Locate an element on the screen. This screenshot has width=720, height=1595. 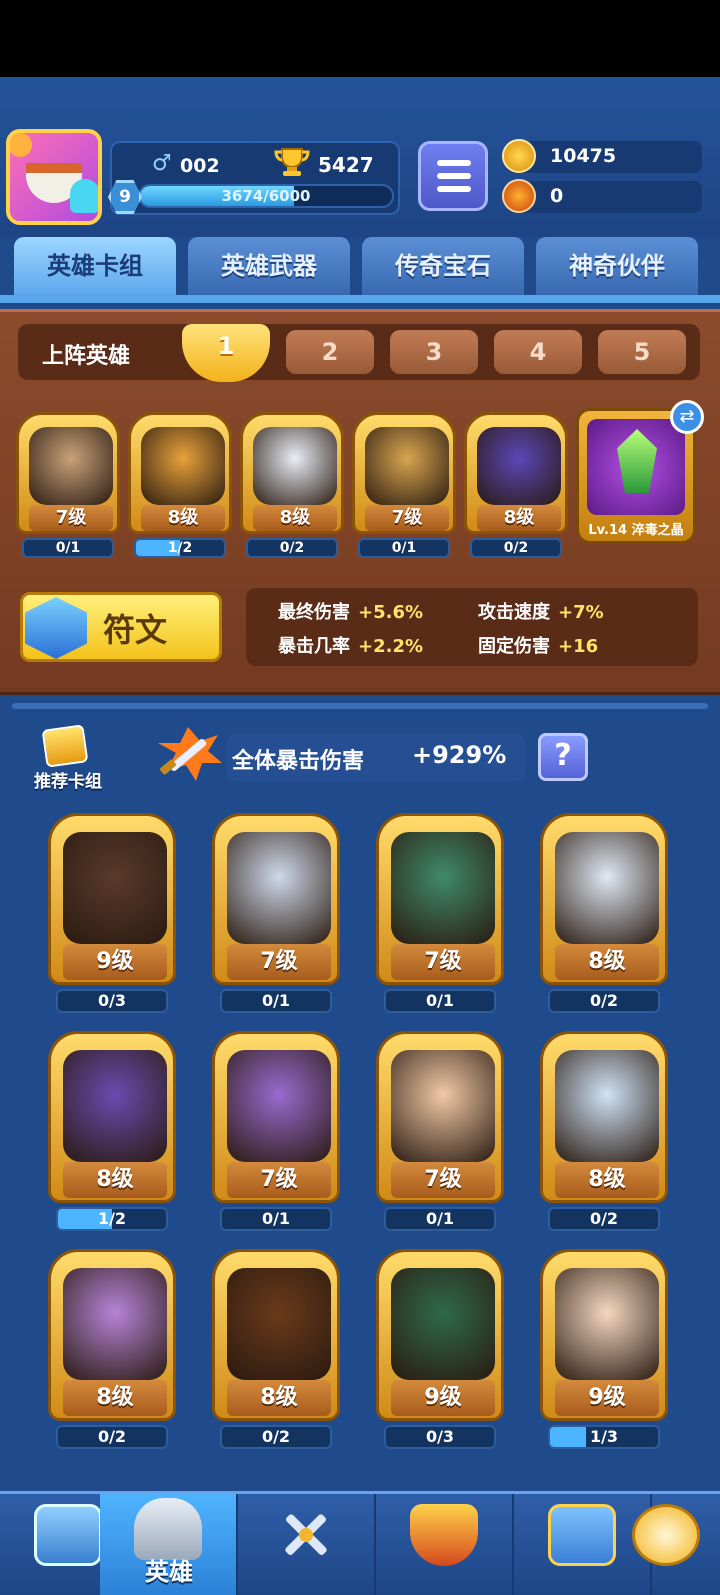
nav-guild is located at coordinates (445, 1544).